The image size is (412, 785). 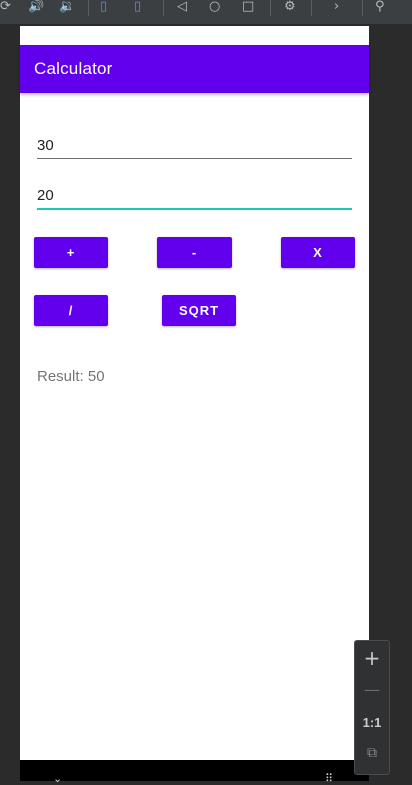 I want to click on volume-down-icon: 🔉, so click(x=67, y=8).